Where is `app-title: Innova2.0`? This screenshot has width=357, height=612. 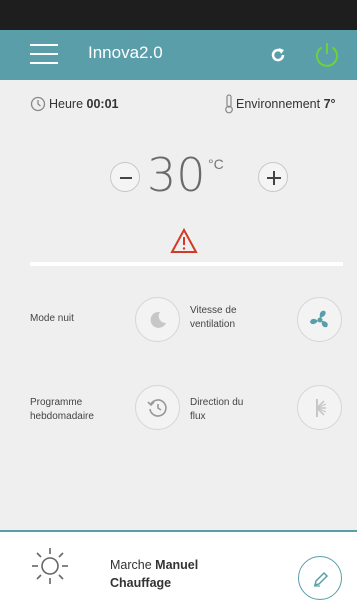 app-title: Innova2.0 is located at coordinates (125, 52).